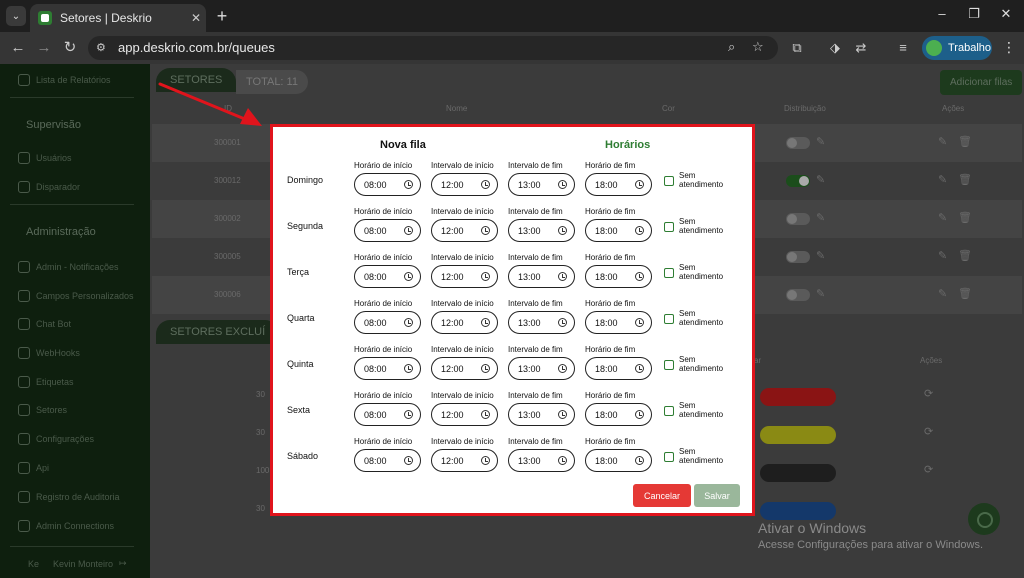 This screenshot has width=1024, height=578. What do you see at coordinates (861, 48) in the screenshot?
I see `translate-icon: ⇄` at bounding box center [861, 48].